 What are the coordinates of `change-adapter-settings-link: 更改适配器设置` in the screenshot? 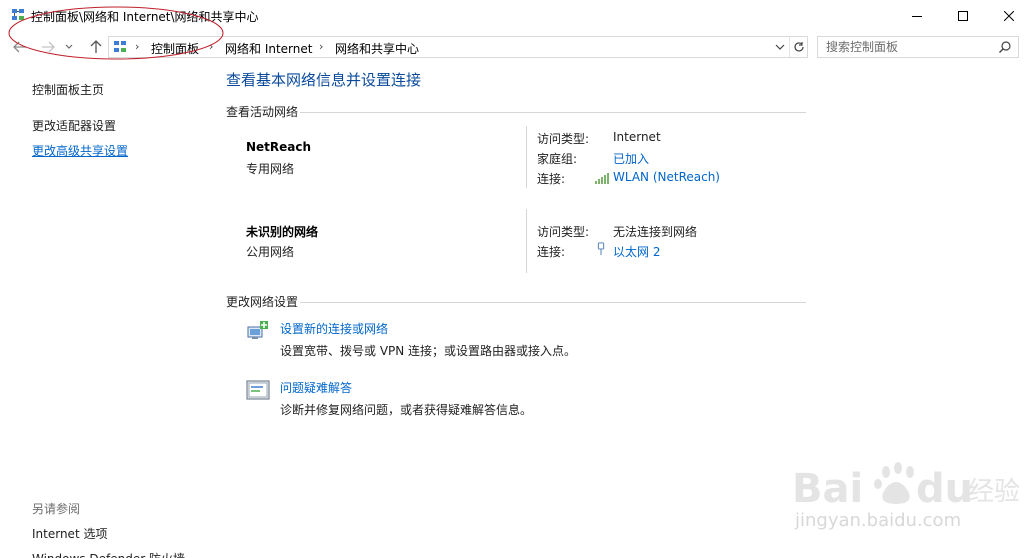 It's located at (74, 125).